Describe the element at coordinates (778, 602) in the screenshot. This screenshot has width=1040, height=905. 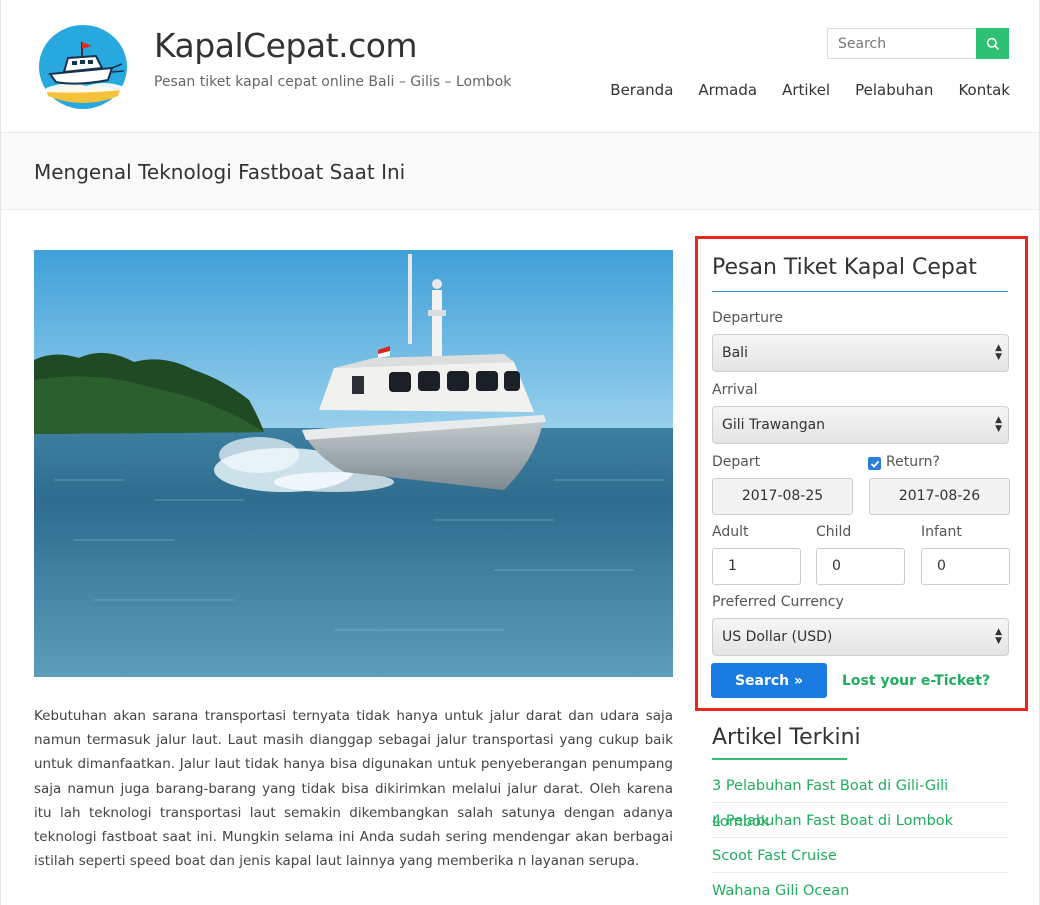
I see `currency-label: Preferred Currency` at that location.